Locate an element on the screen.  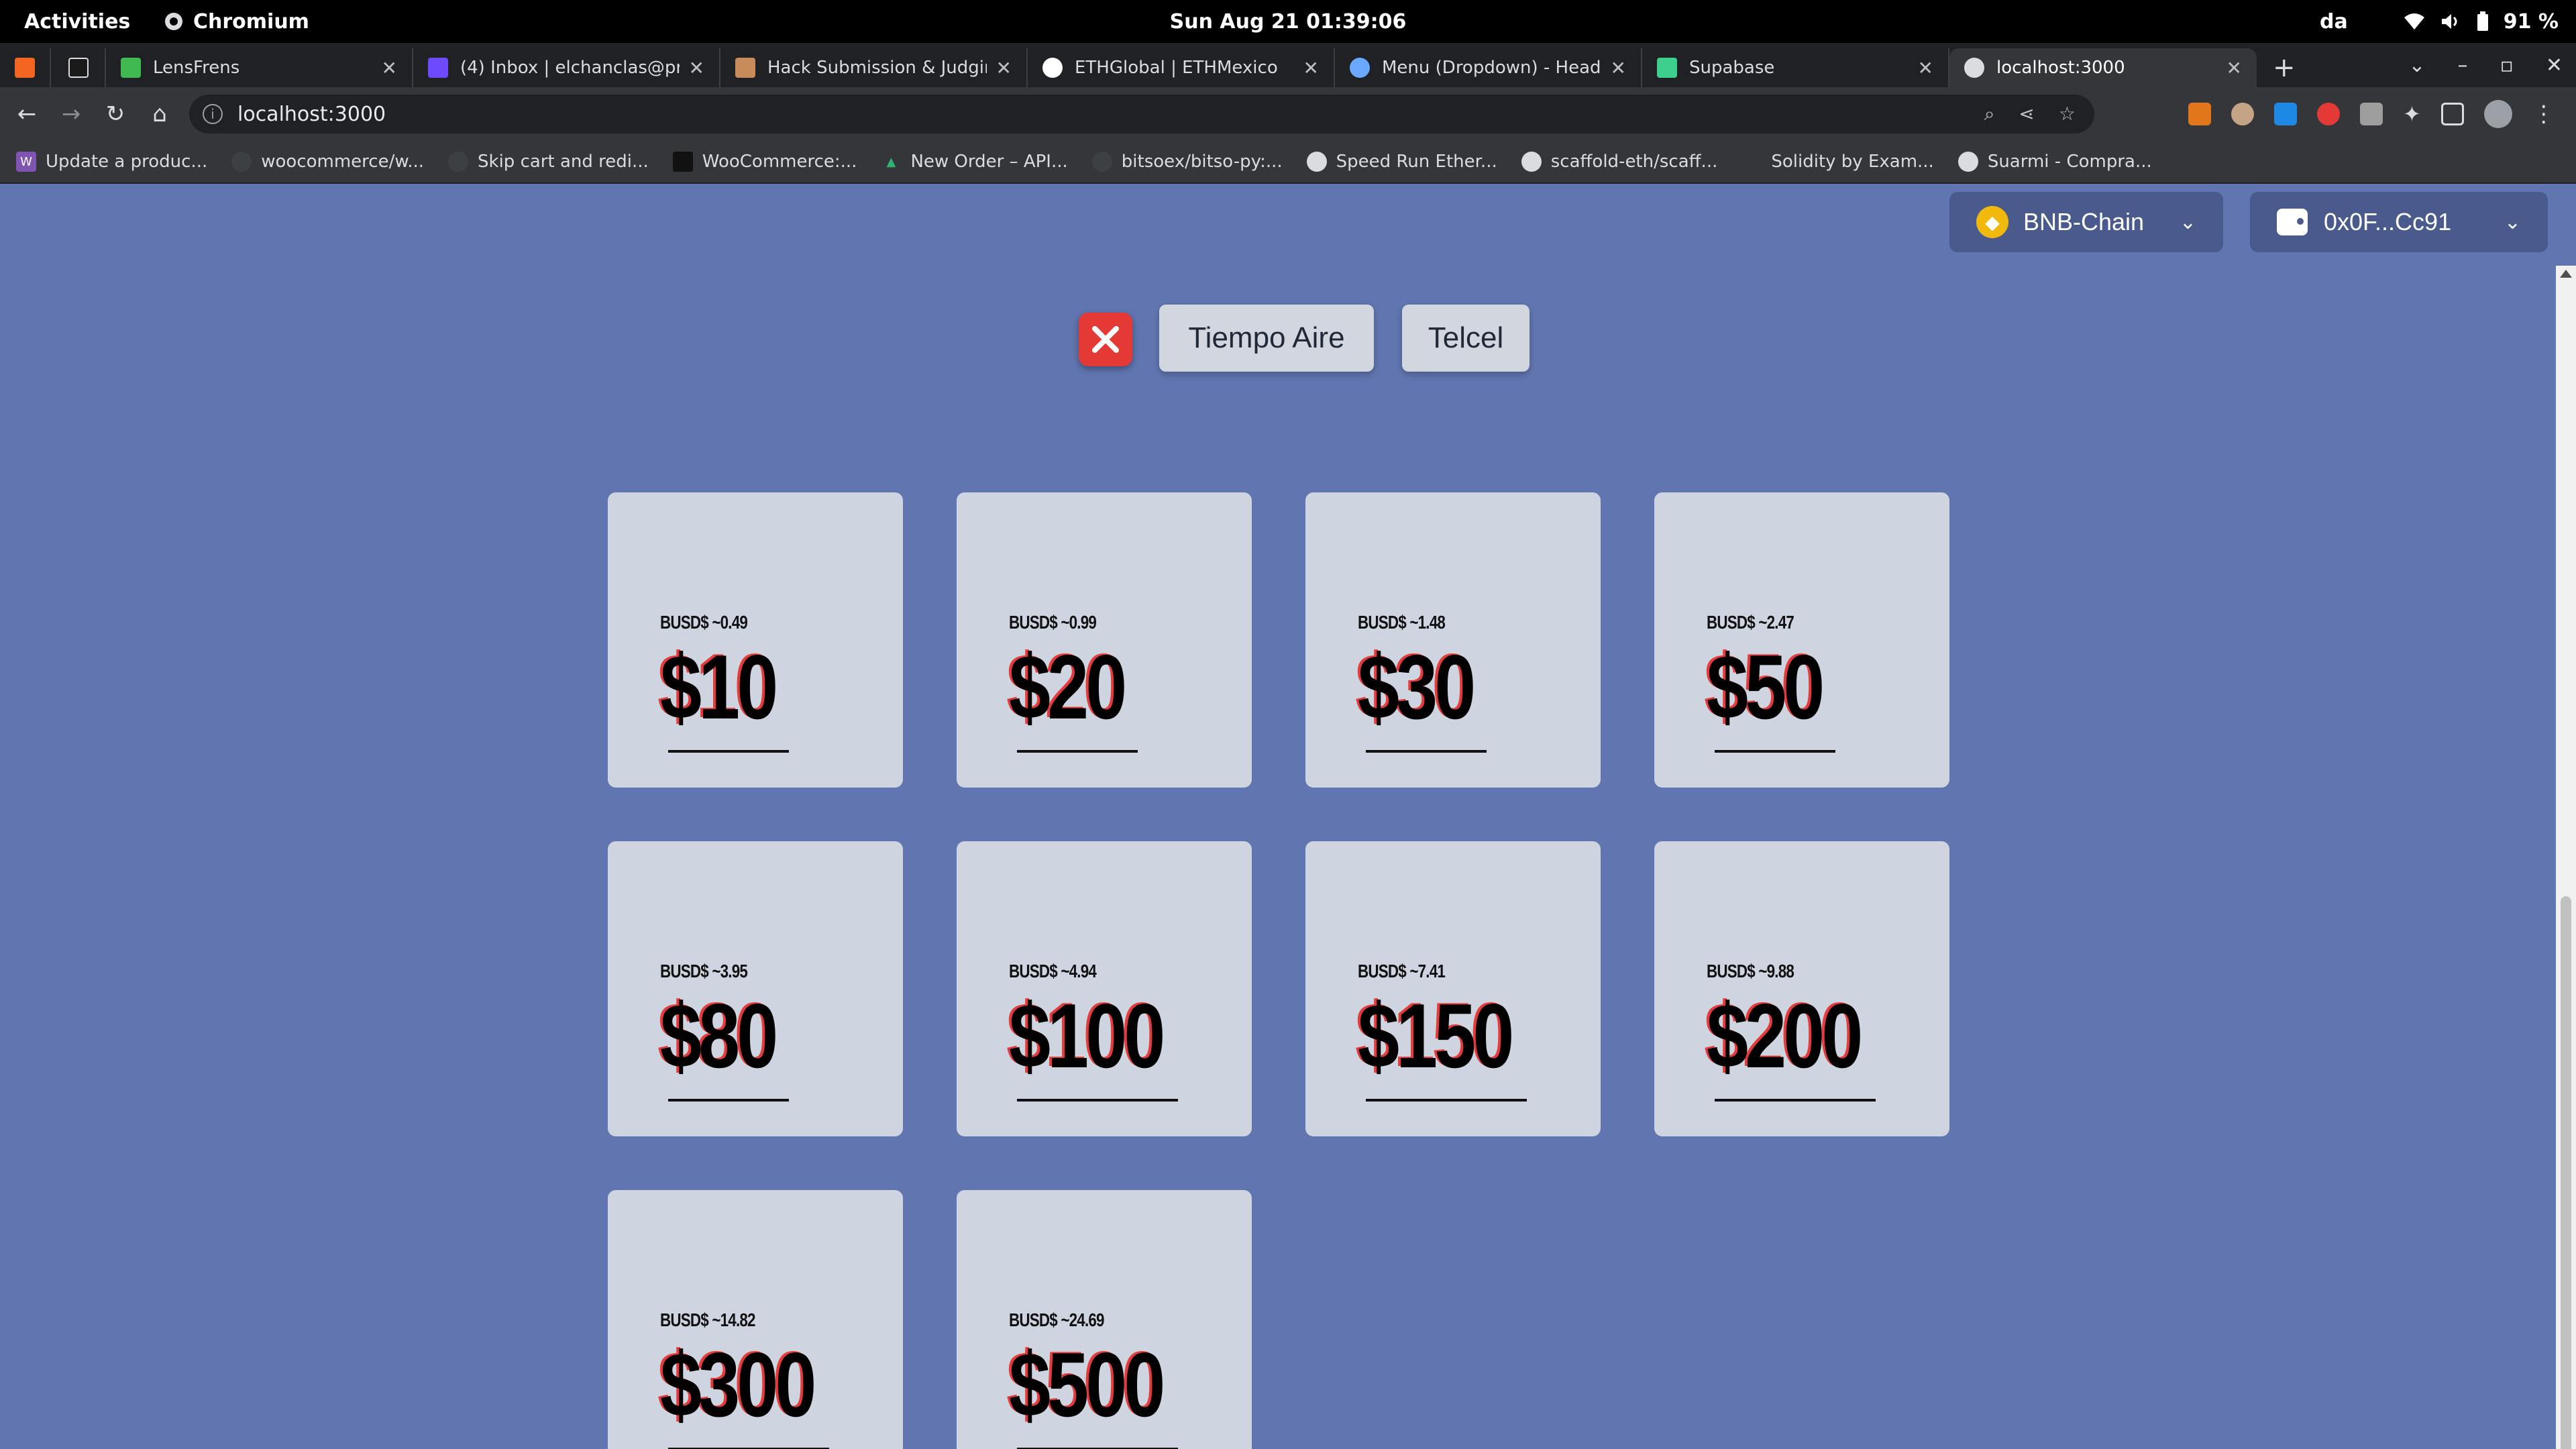
scroll-up-arrow-icon is located at coordinates (2566, 274).